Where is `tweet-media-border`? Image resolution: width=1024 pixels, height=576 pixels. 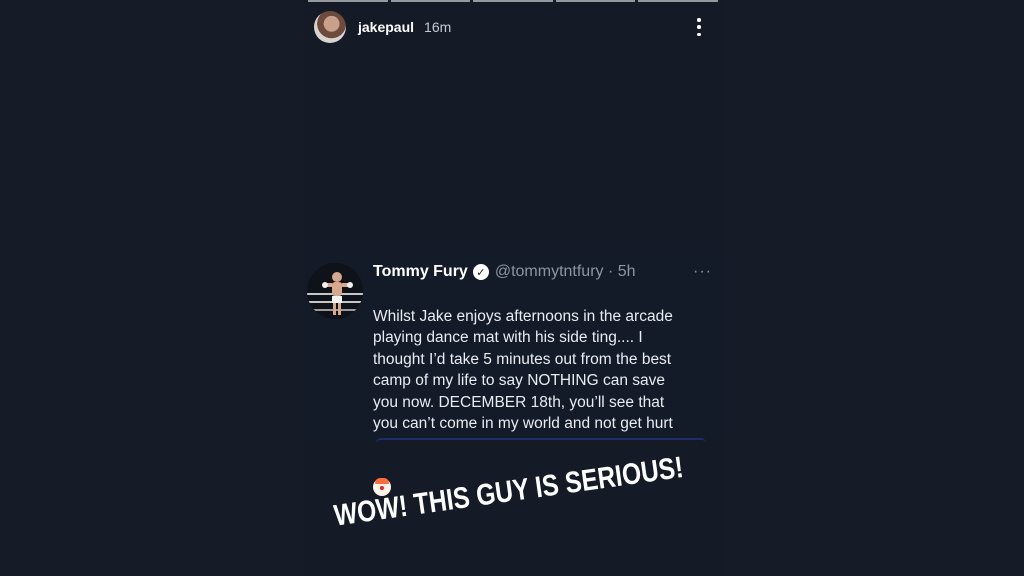
tweet-media-border is located at coordinates (541, 440).